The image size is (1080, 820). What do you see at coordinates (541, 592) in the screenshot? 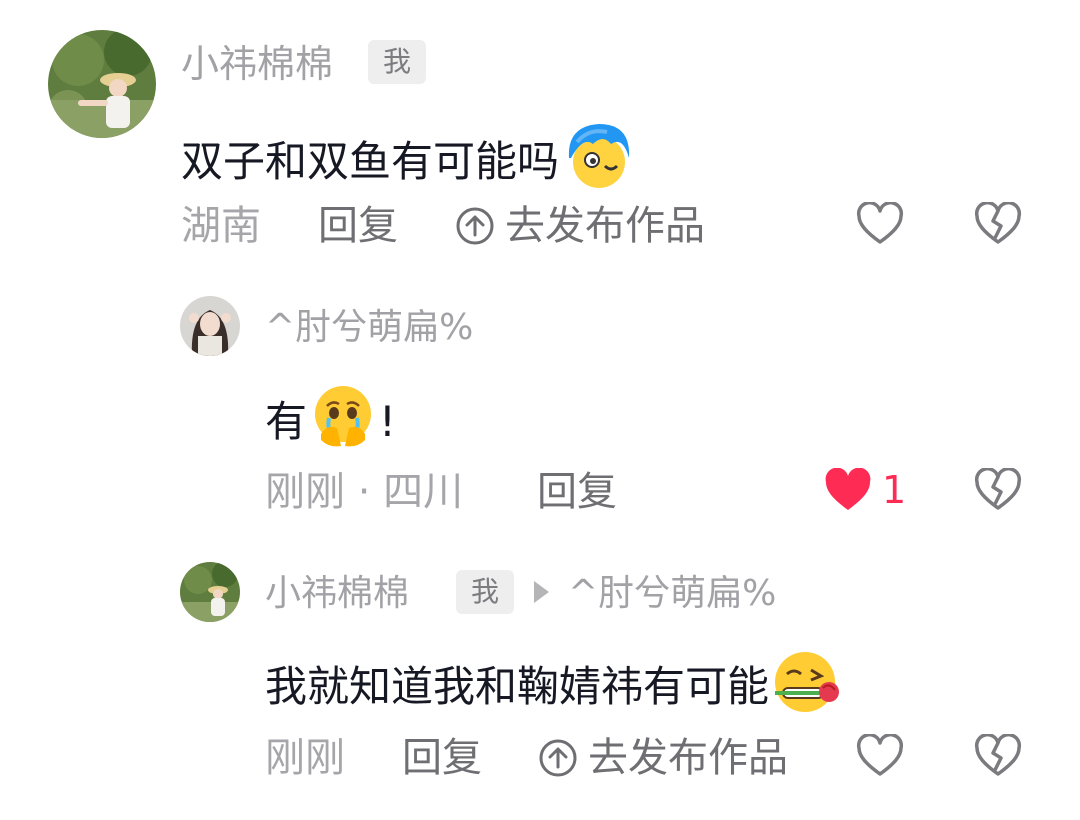
I see `reply-arrow-icon` at bounding box center [541, 592].